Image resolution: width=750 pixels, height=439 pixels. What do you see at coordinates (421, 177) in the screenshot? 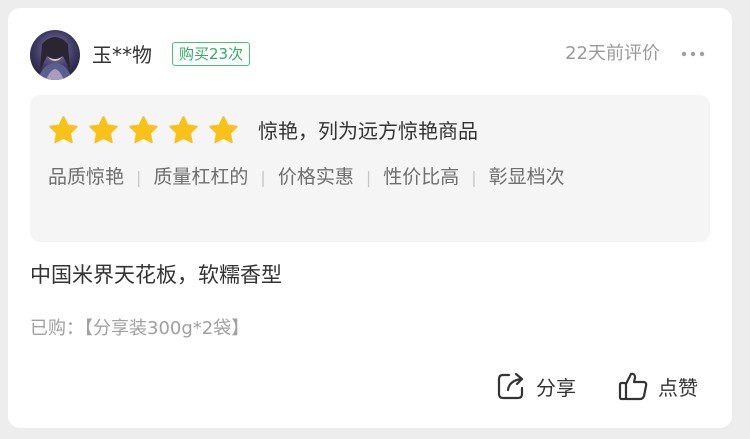
I see `review-tag: 性价比高` at bounding box center [421, 177].